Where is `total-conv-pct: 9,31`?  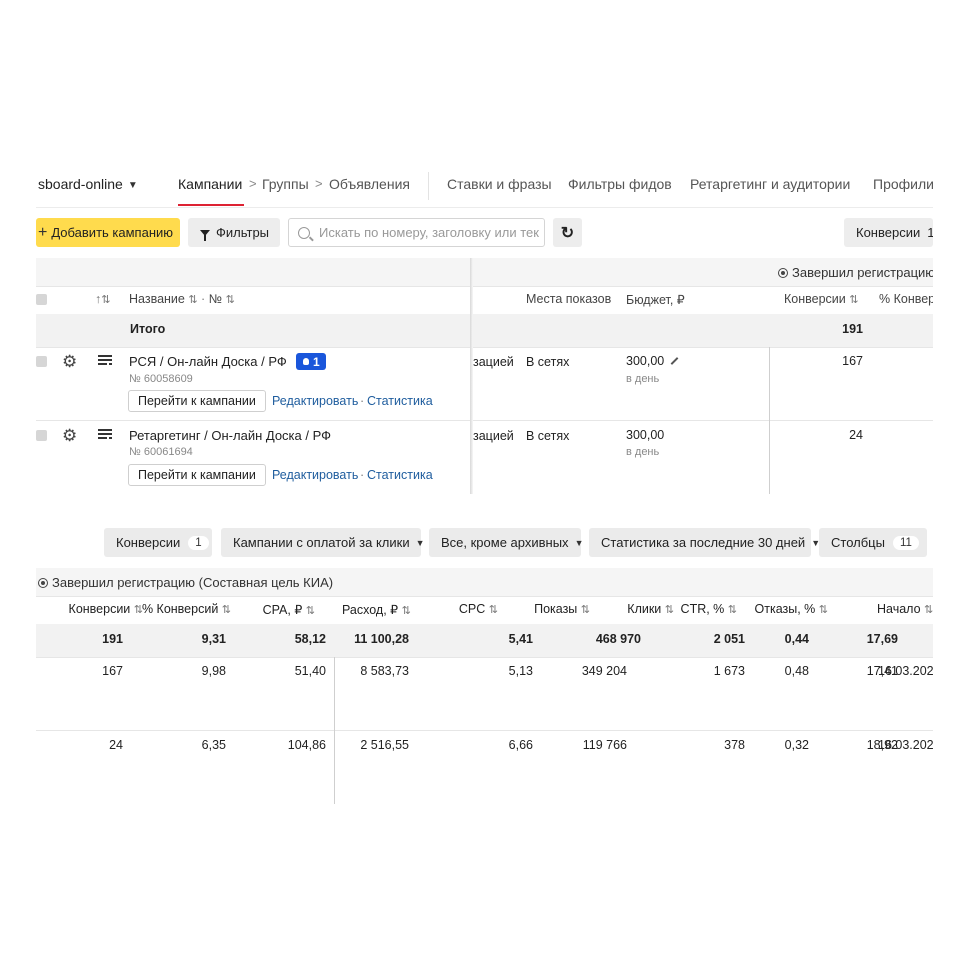
total-conv-pct: 9,31 is located at coordinates (213, 639).